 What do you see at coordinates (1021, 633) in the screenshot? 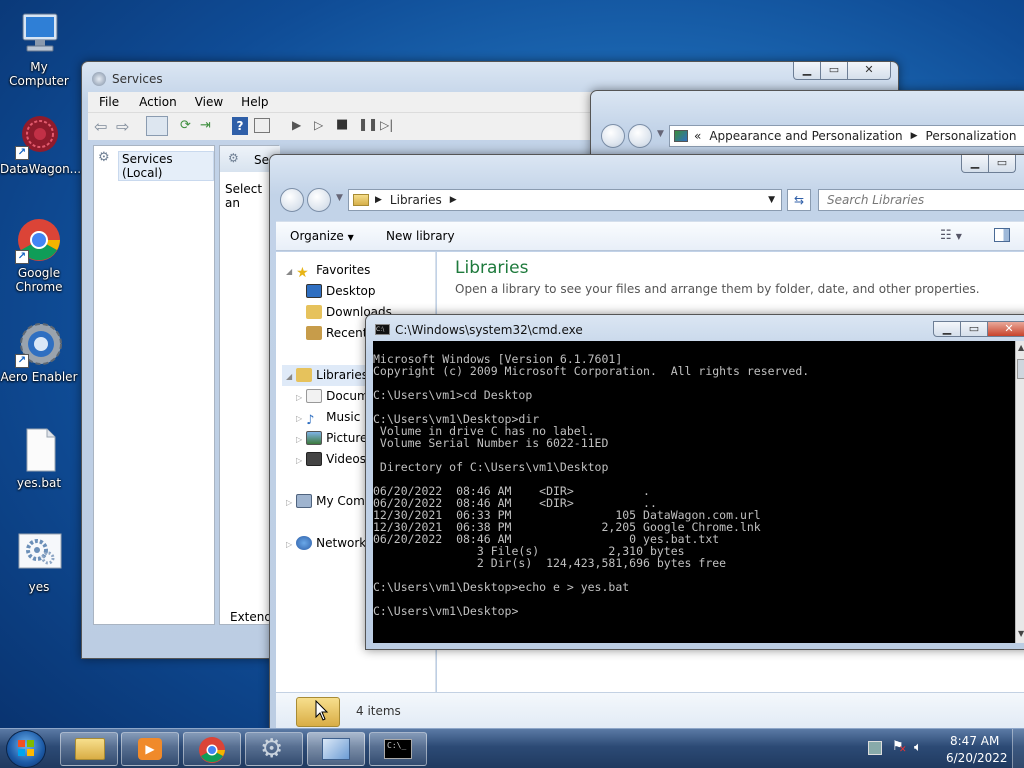
I see `scroll-down-icon: ▼` at bounding box center [1021, 633].